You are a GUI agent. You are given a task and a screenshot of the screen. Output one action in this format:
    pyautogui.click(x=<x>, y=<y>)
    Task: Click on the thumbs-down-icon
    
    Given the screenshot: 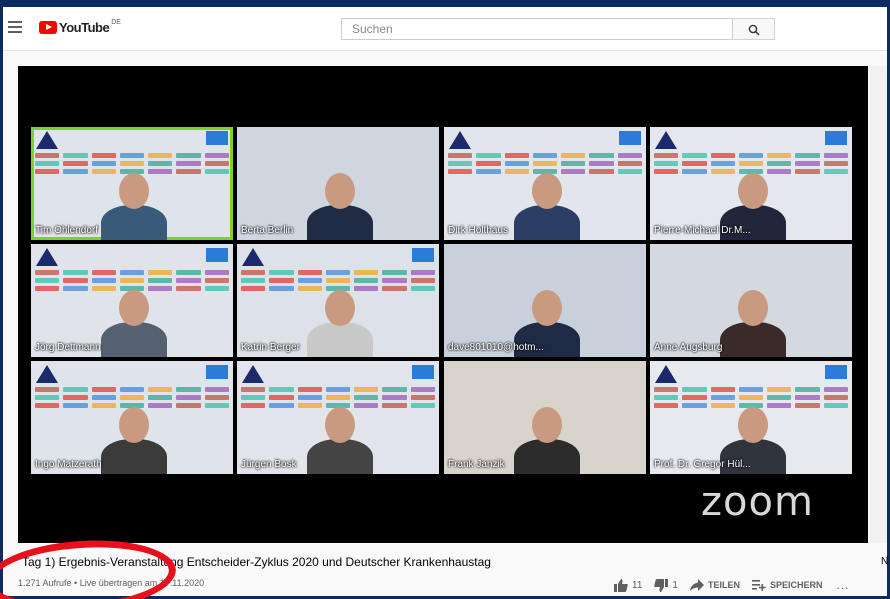 What is the action you would take?
    pyautogui.click(x=661, y=585)
    